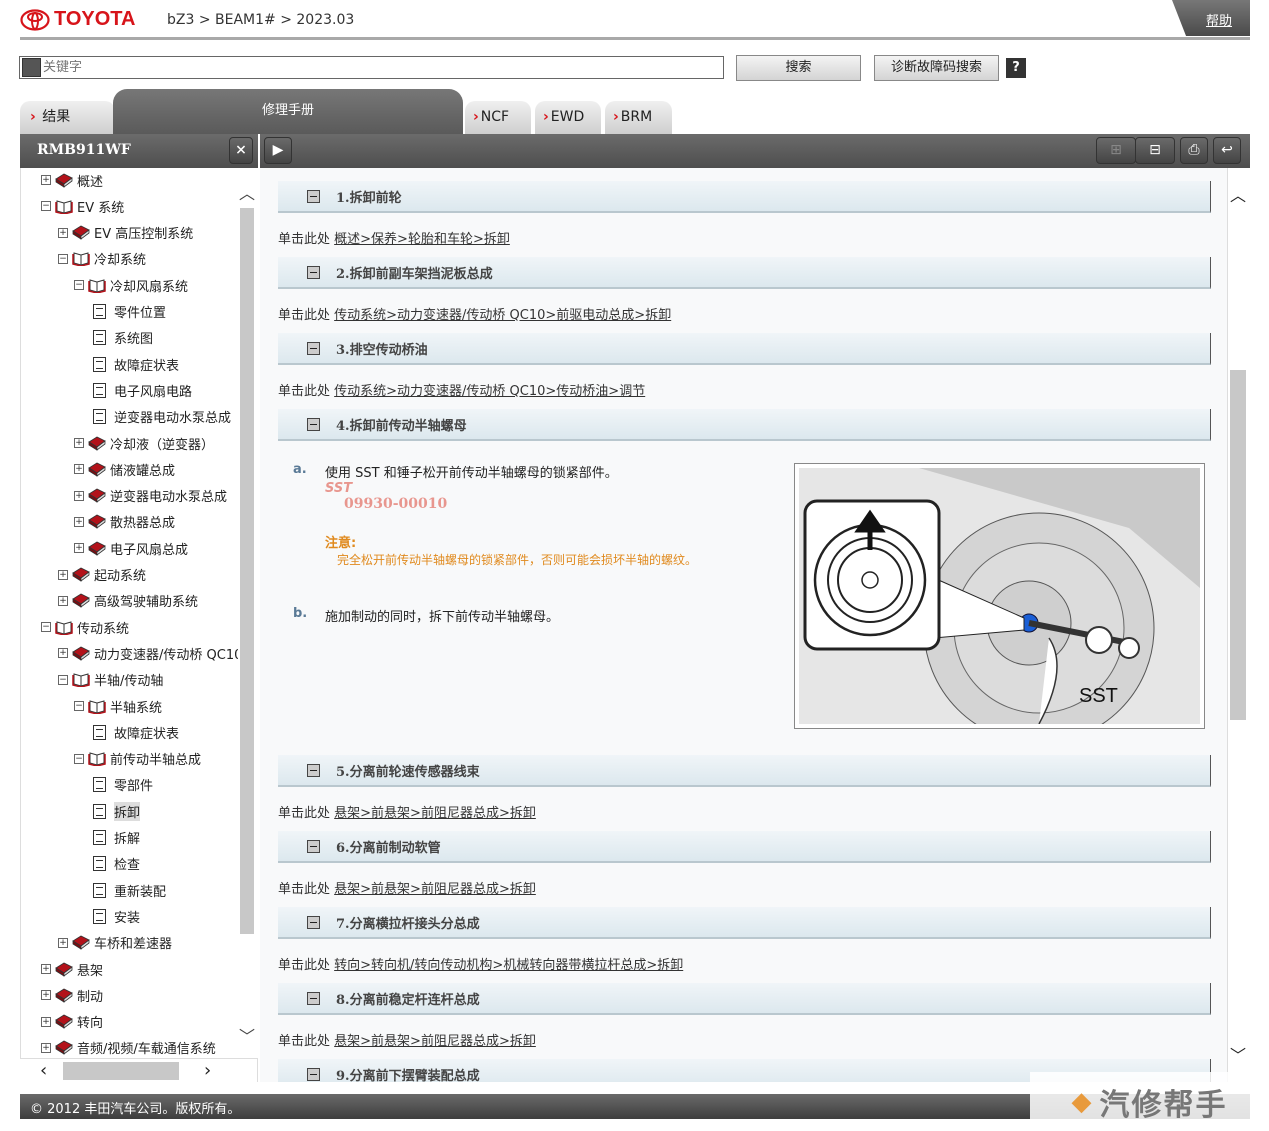  What do you see at coordinates (141, 390) in the screenshot?
I see `tree-item: 电子风扇电路` at bounding box center [141, 390].